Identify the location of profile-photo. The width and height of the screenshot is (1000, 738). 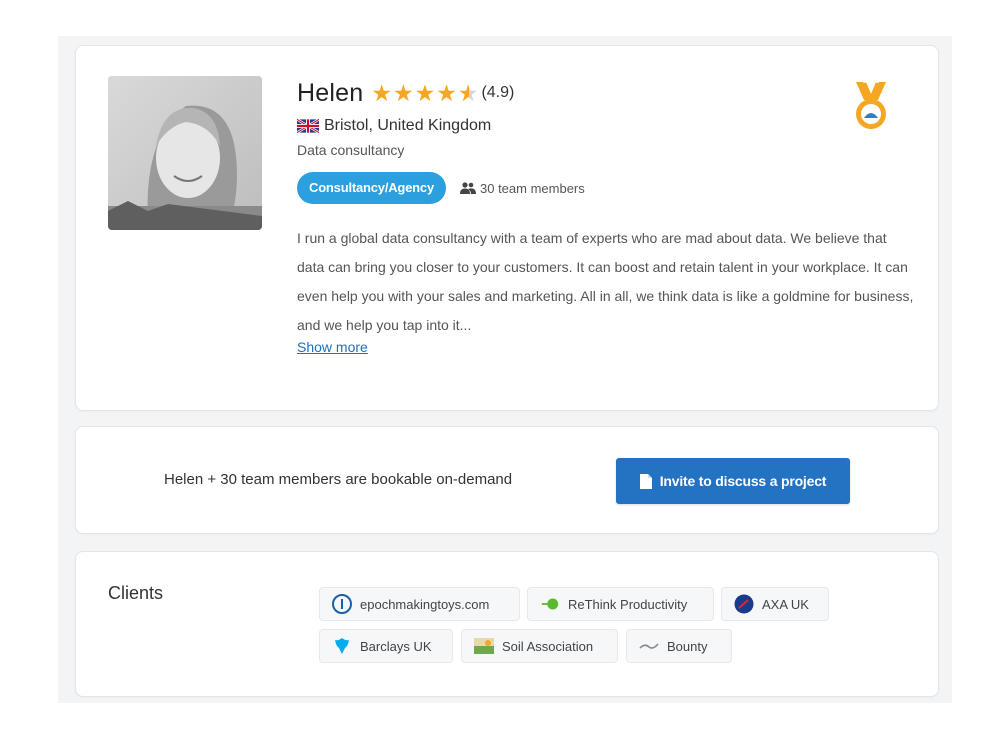
(185, 153).